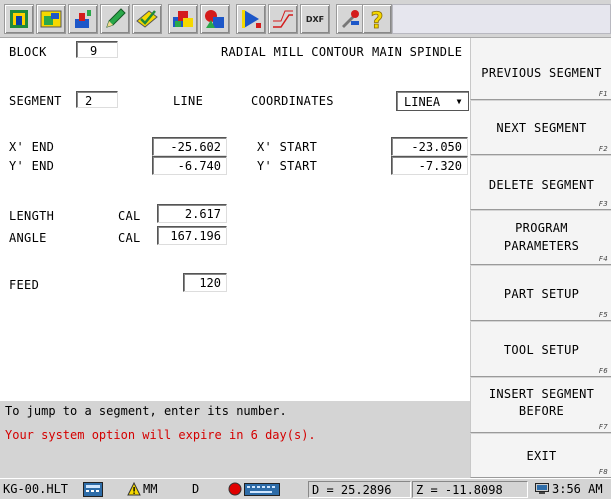 Image resolution: width=611 pixels, height=499 pixels. Describe the element at coordinates (292, 101) in the screenshot. I see `coordinates-label: COORDINATES` at that location.